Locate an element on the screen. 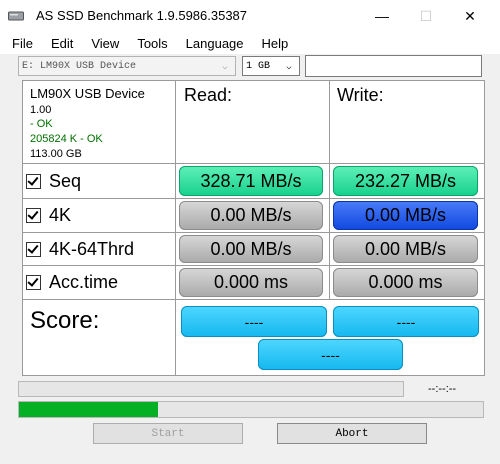 This screenshot has height=464, width=500. score-total: ---- is located at coordinates (330, 354).